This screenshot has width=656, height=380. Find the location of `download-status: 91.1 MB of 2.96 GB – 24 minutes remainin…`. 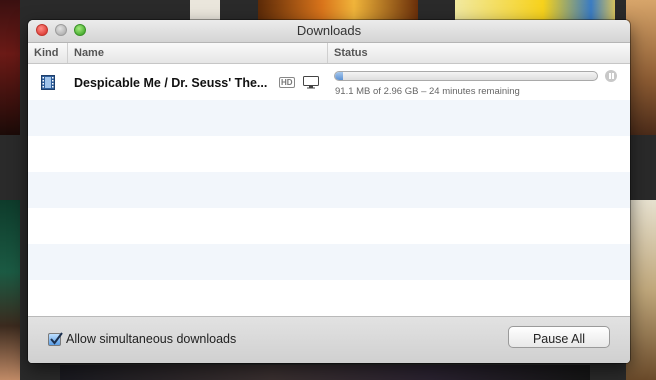

download-status: 91.1 MB of 2.96 GB – 24 minutes remainin… is located at coordinates (427, 91).